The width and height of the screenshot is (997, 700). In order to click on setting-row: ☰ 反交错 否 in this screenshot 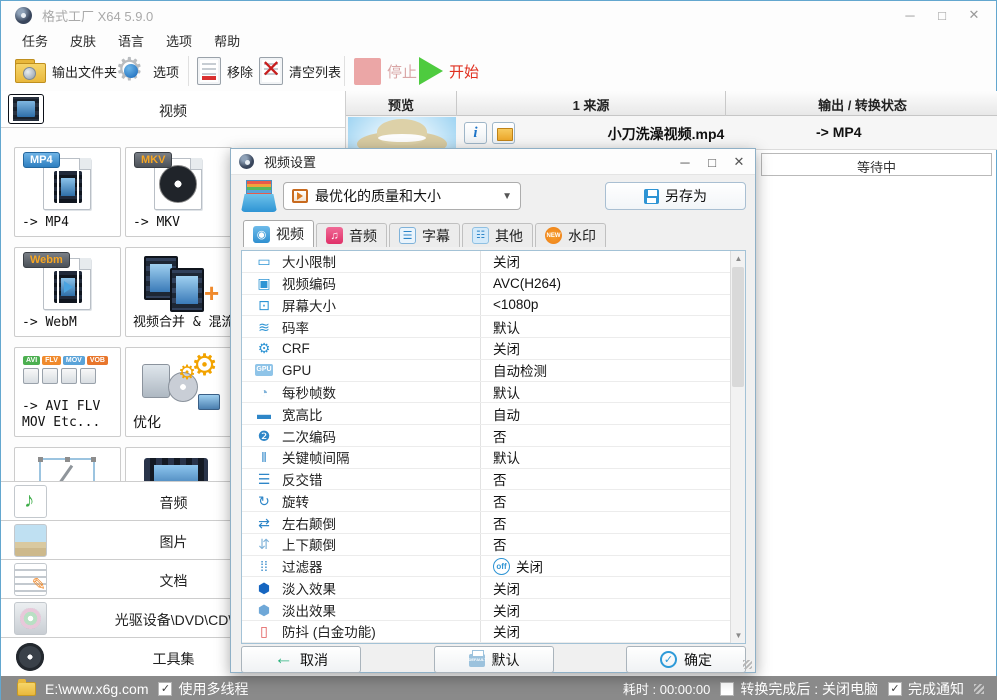, I will do `click(486, 479)`.